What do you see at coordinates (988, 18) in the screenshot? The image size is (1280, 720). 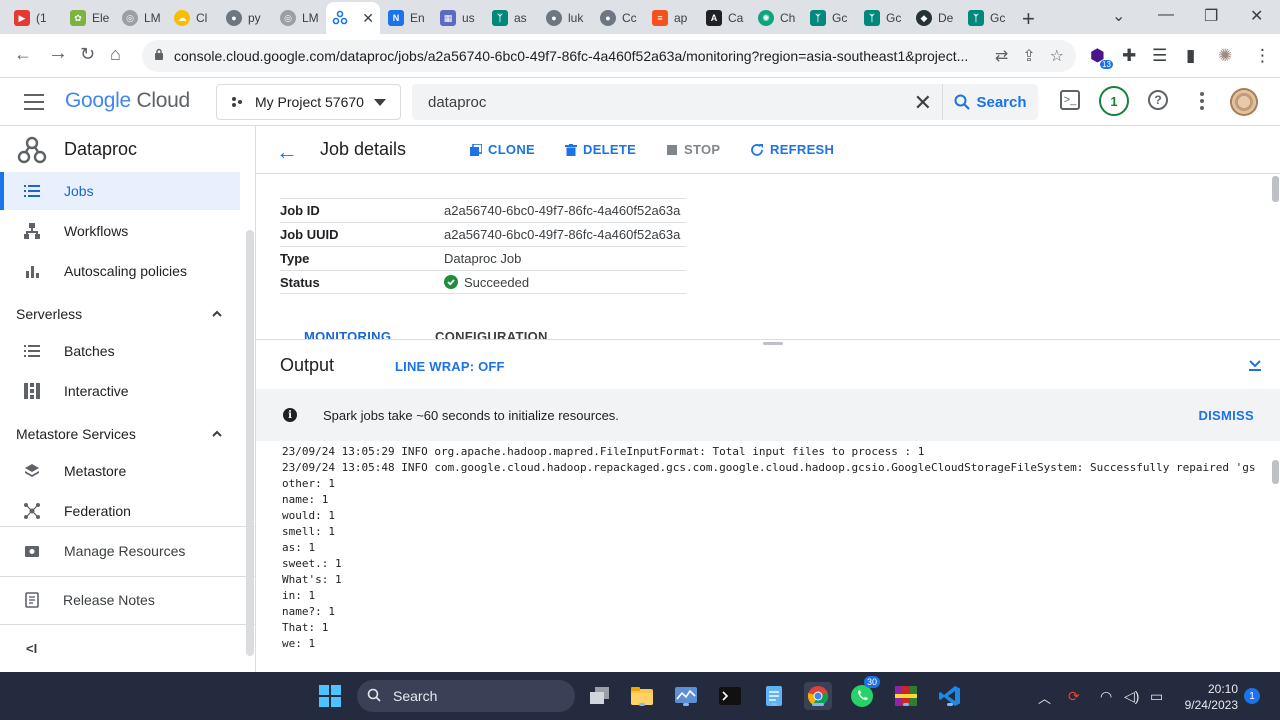 I see `browser-tab-gc-3: ᛉ Gc` at bounding box center [988, 18].